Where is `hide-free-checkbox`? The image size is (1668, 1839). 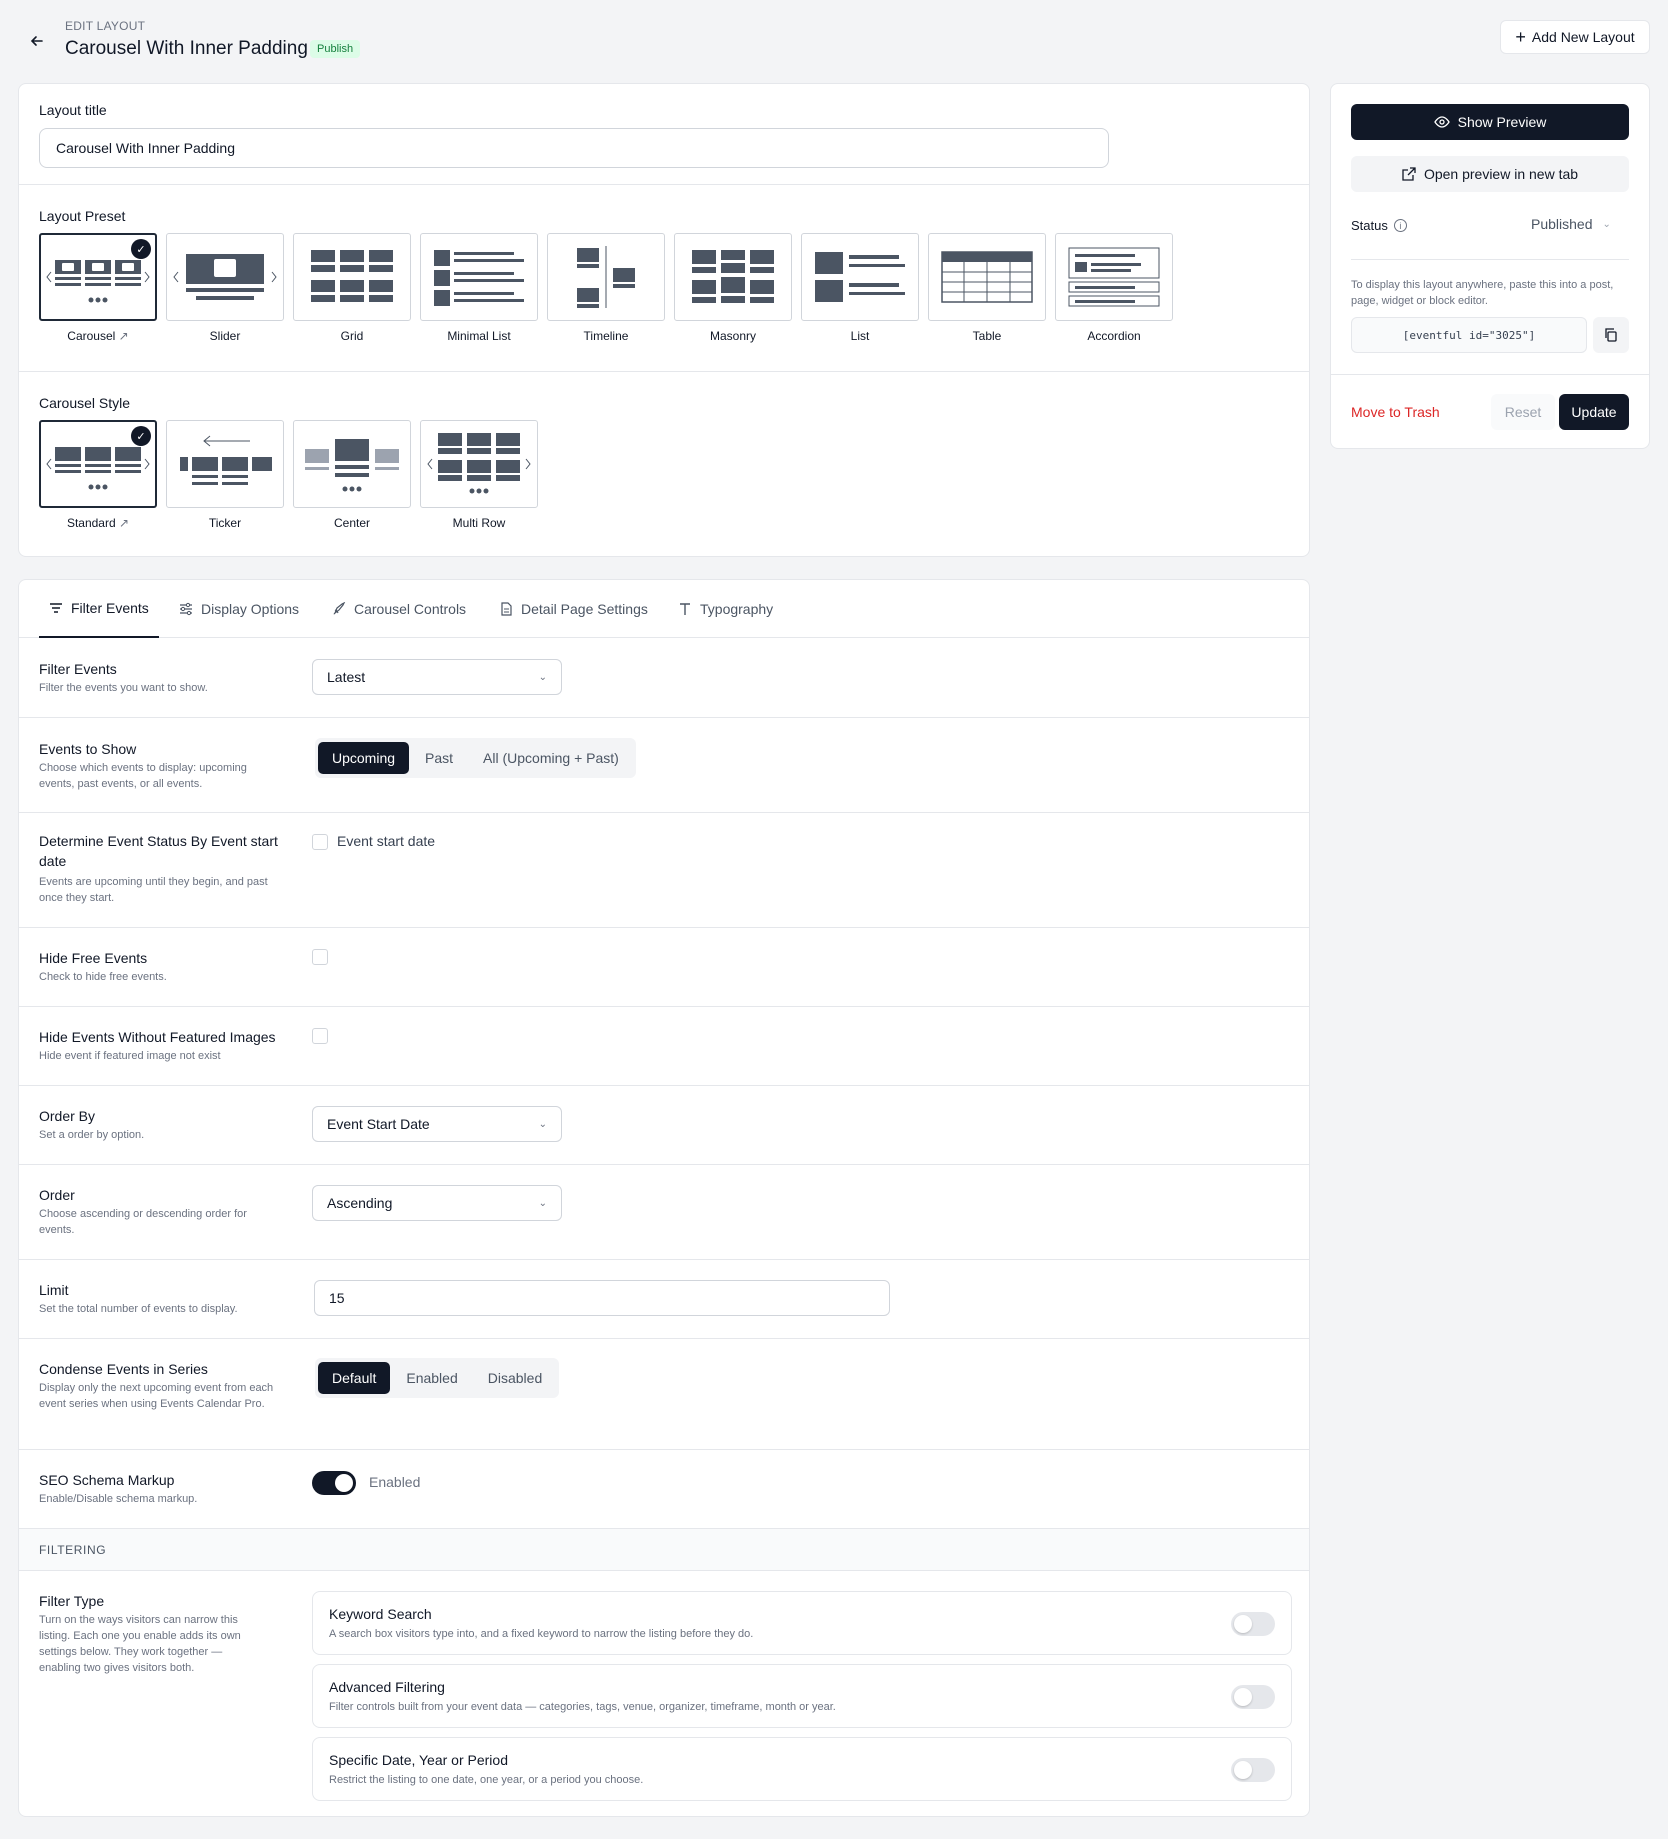
hide-free-checkbox is located at coordinates (320, 957).